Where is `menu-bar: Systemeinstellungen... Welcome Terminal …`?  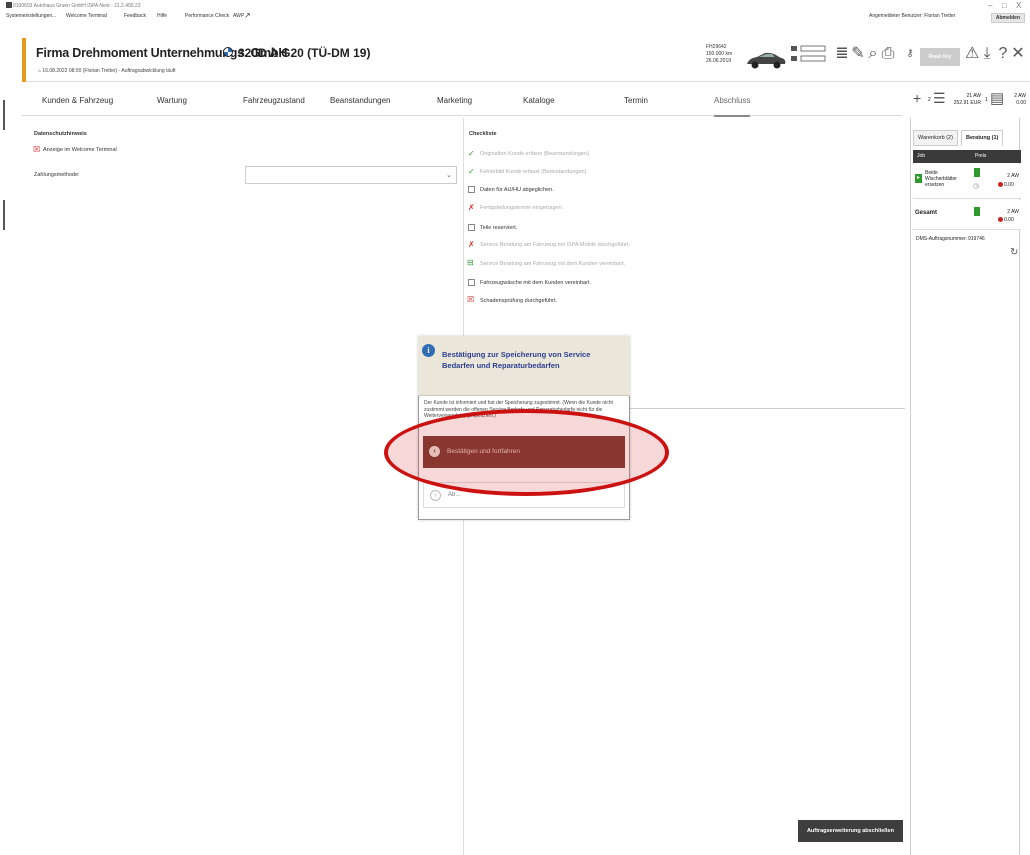
menu-bar: Systemeinstellungen... Welcome Terminal … is located at coordinates (515, 16).